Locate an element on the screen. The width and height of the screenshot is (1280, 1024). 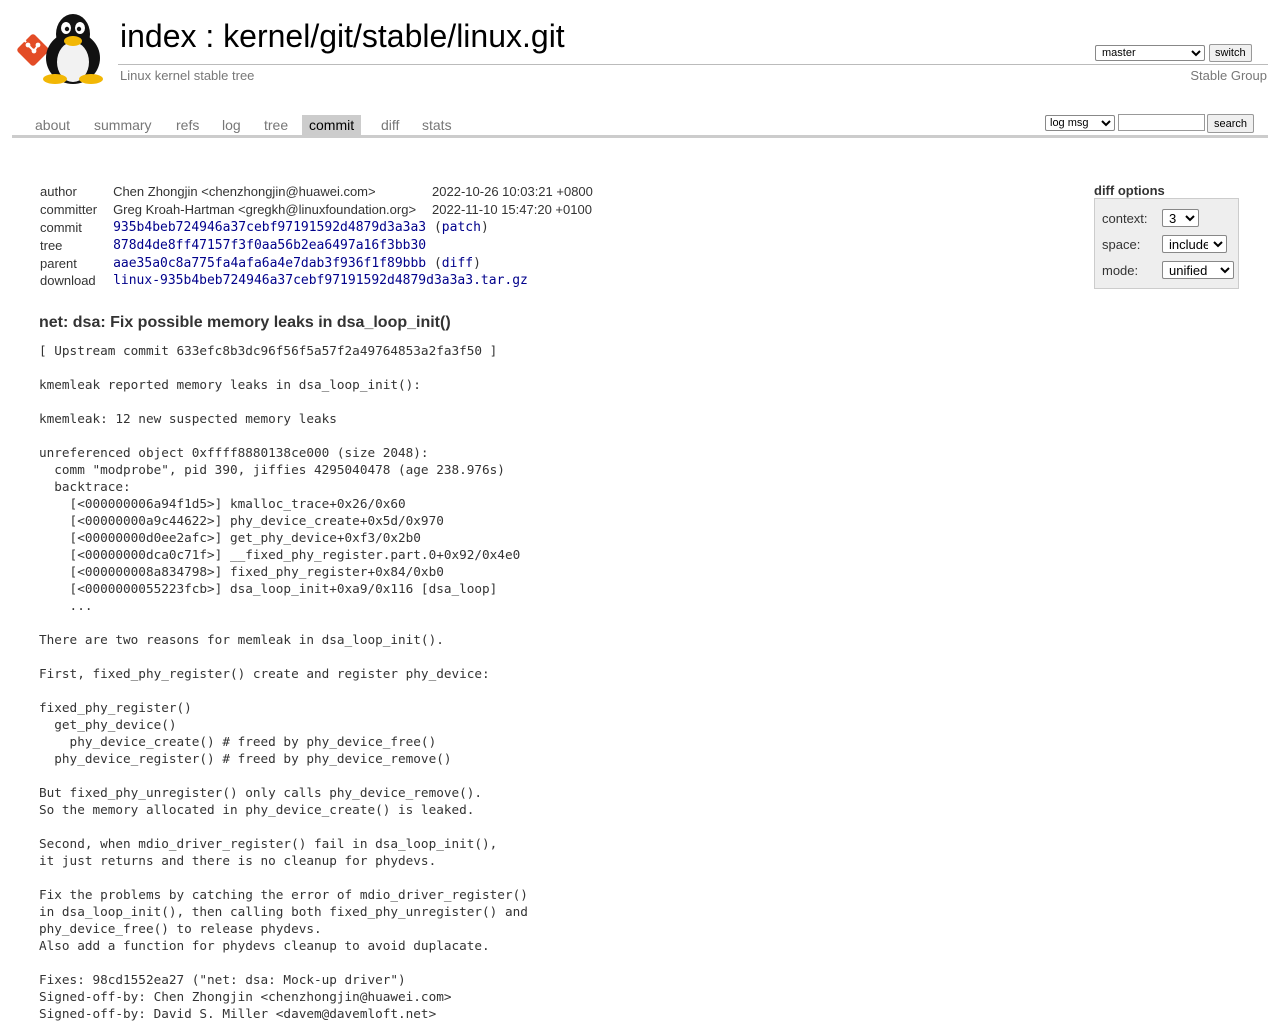
index-link: index is located at coordinates (158, 36).